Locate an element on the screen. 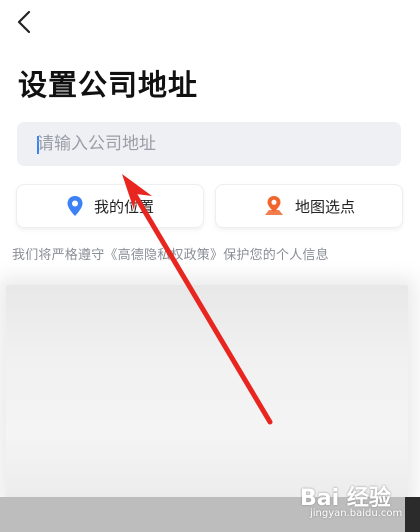 The height and width of the screenshot is (532, 420). address-search-field is located at coordinates (209, 144).